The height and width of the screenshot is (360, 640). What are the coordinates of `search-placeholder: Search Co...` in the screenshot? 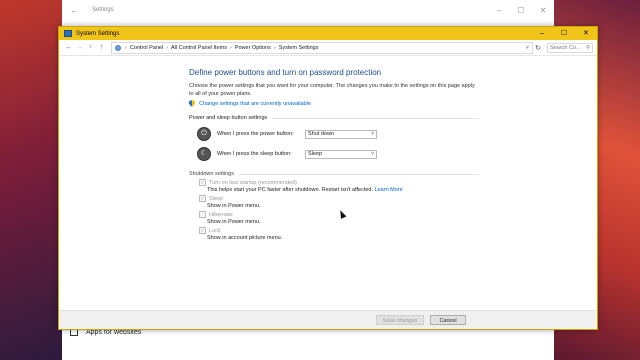 It's located at (565, 47).